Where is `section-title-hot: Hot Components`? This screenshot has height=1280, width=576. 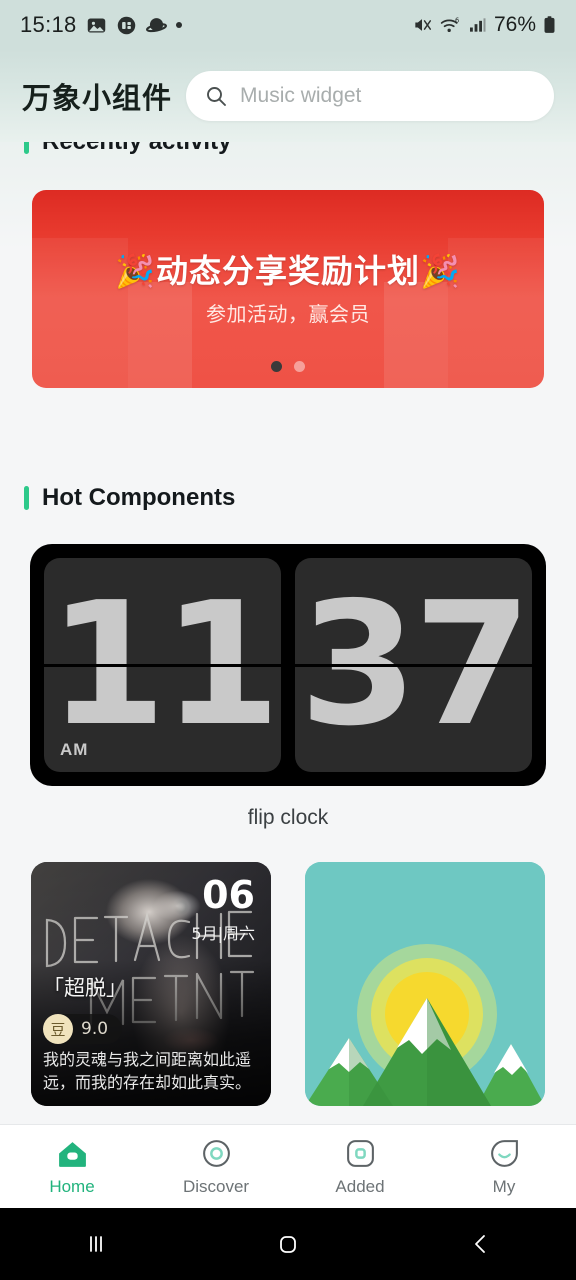 section-title-hot: Hot Components is located at coordinates (139, 497).